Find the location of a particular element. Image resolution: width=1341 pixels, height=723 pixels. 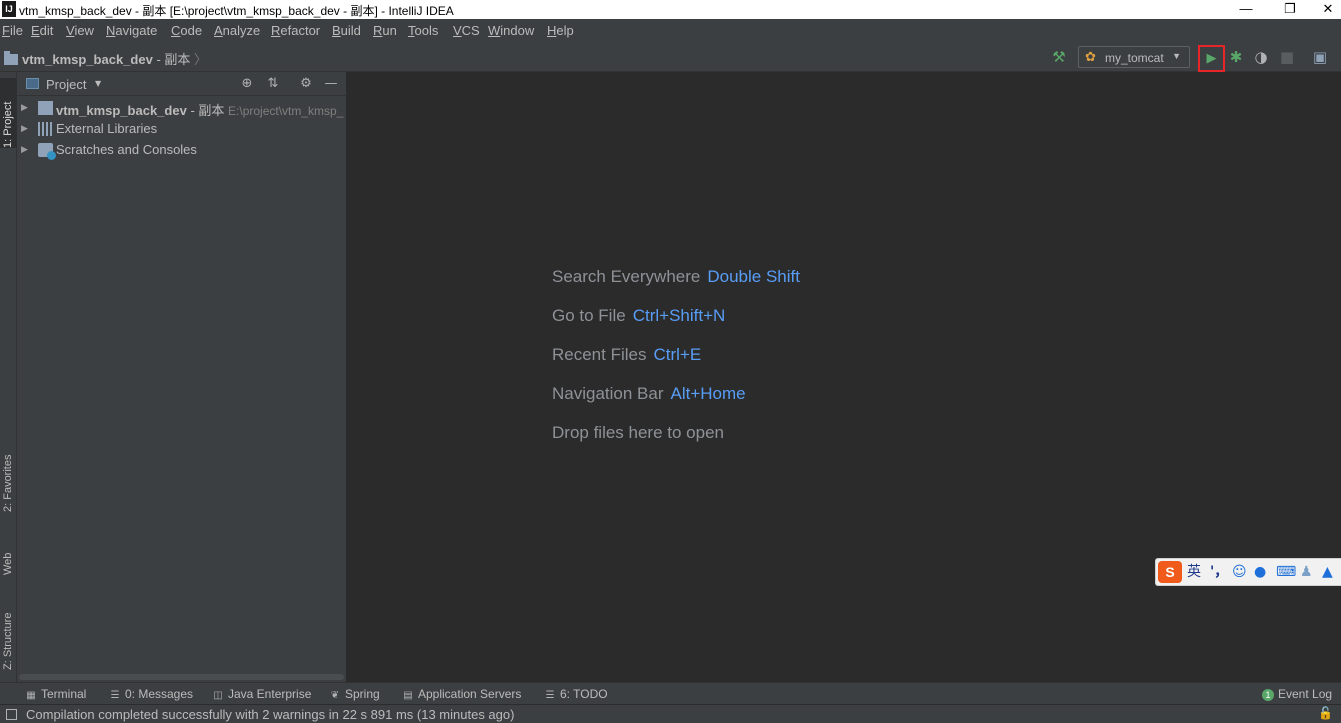

tab-messages-label: 0: Messages is located at coordinates (159, 694).